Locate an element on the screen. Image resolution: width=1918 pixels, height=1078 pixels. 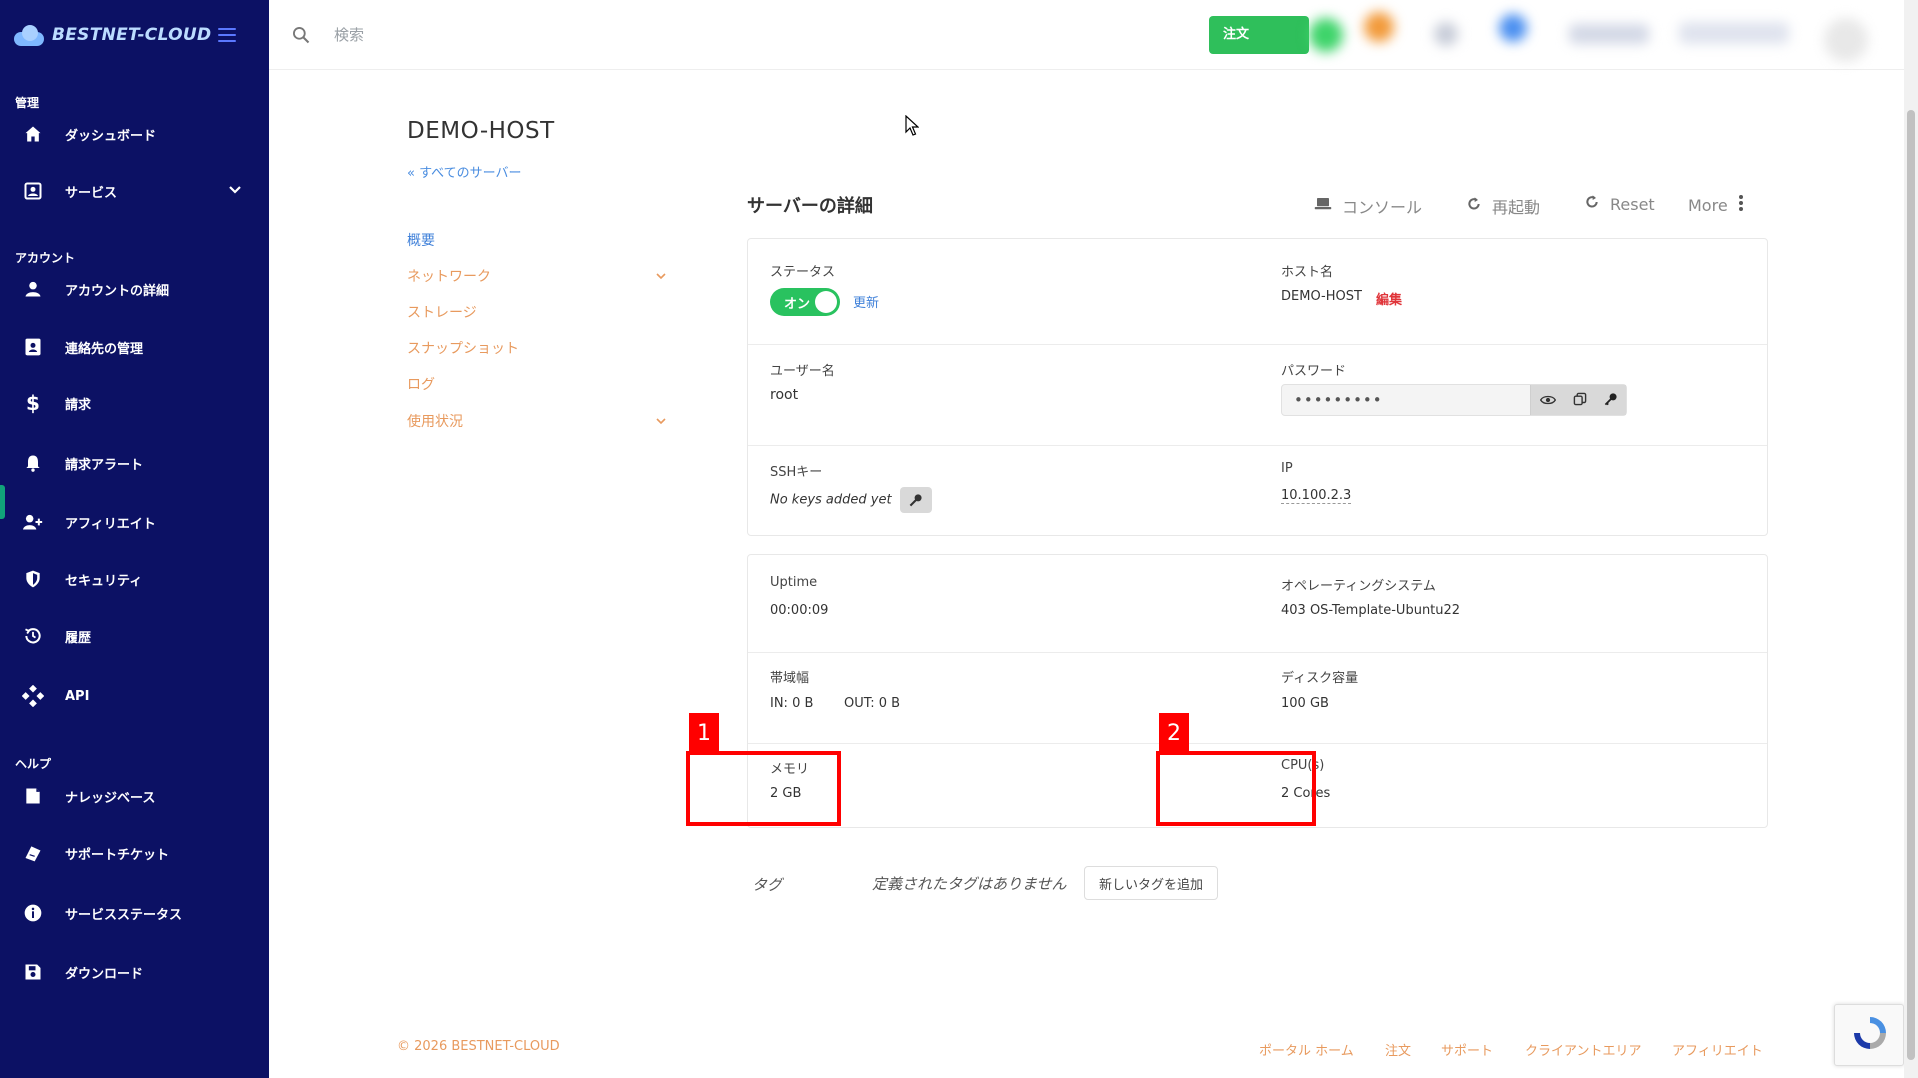
sidebar-item-account-details: アカウントの詳細 is located at coordinates (134, 289).